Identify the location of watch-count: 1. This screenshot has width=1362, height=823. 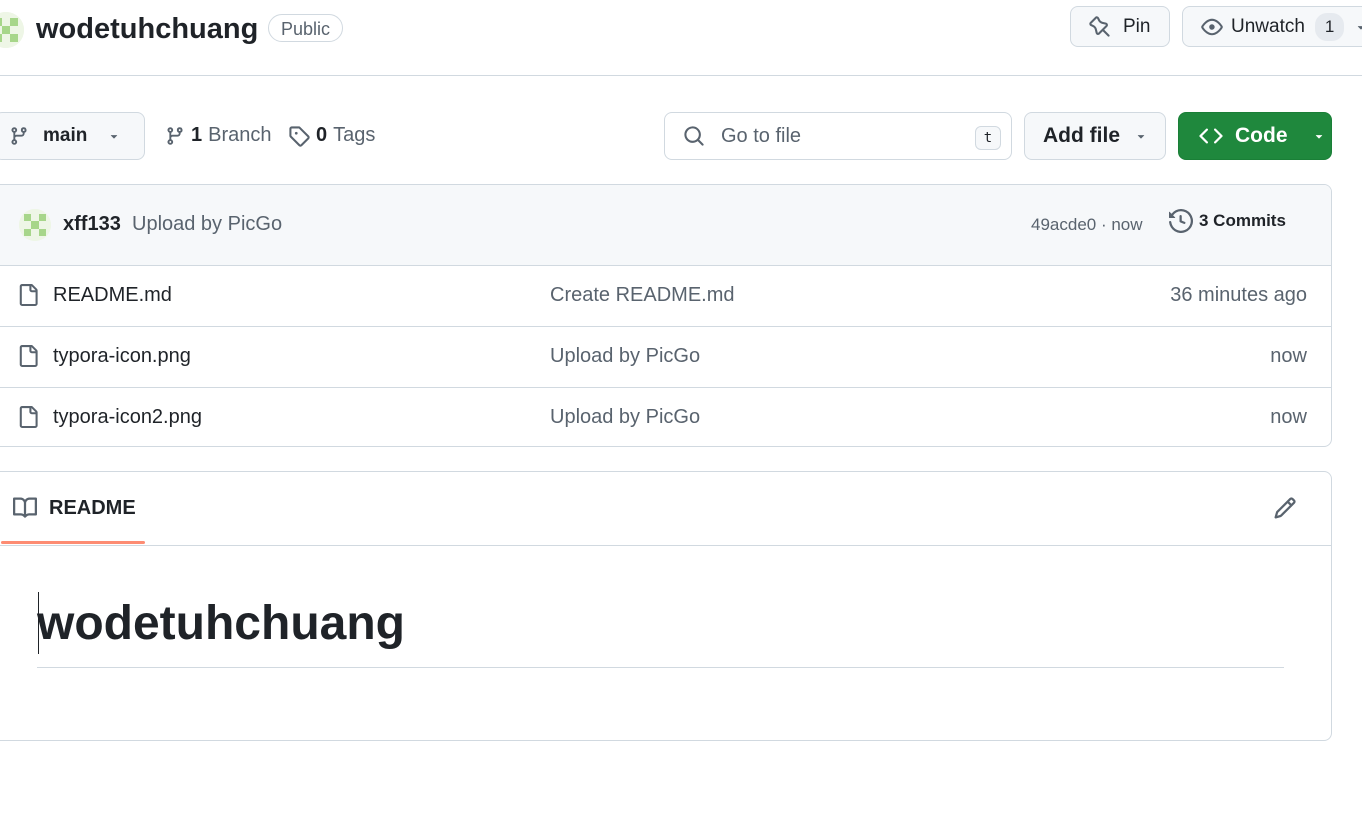
(1329, 26).